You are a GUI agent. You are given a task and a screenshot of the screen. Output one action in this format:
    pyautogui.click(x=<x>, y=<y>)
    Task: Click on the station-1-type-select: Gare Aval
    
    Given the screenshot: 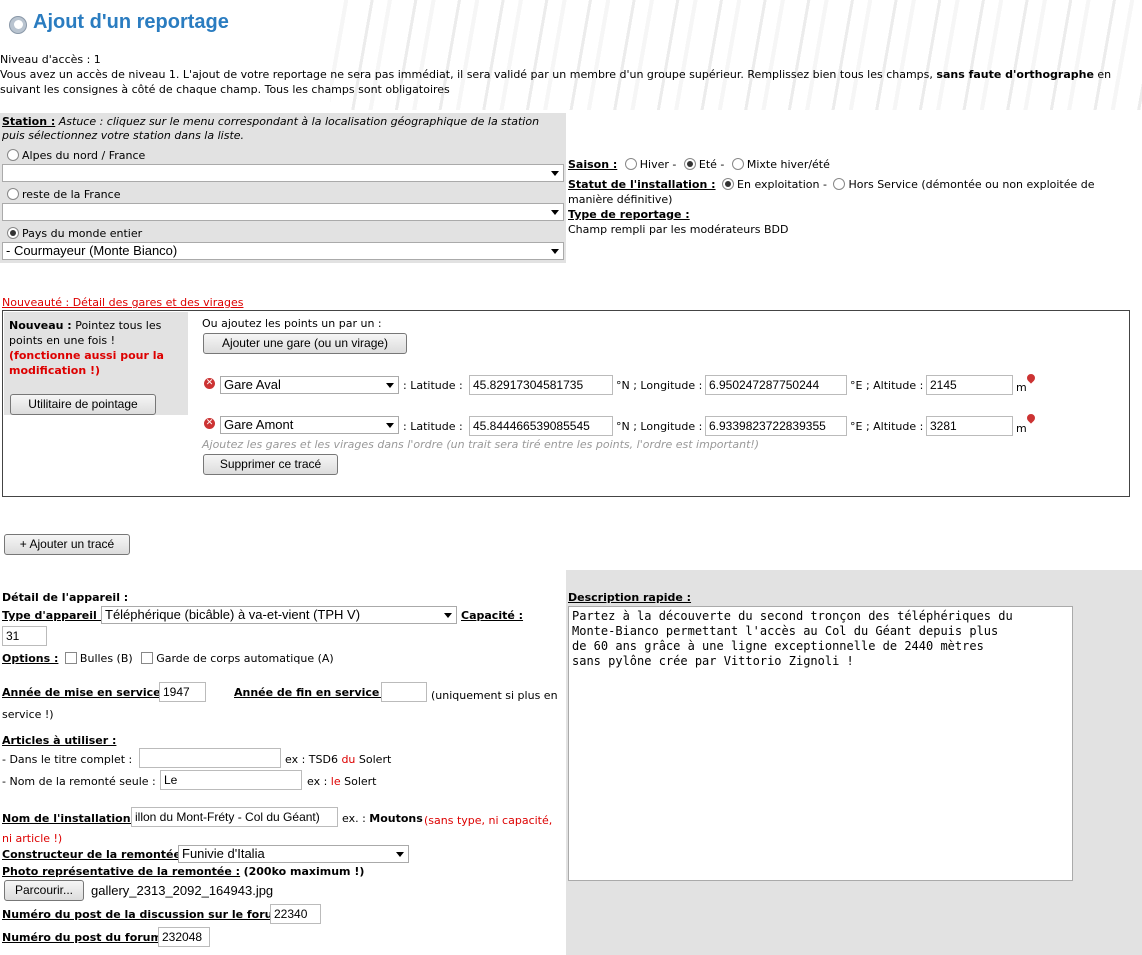 What is the action you would take?
    pyautogui.click(x=309, y=385)
    